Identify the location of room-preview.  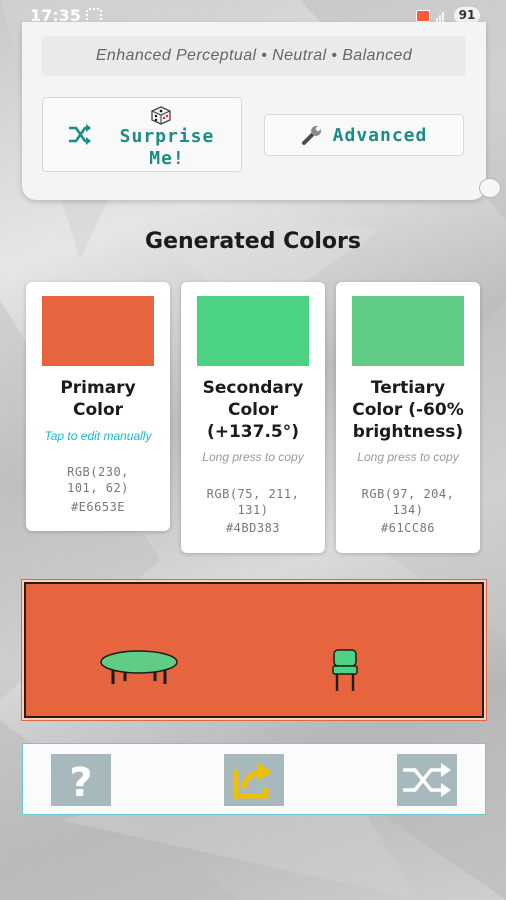
(254, 650).